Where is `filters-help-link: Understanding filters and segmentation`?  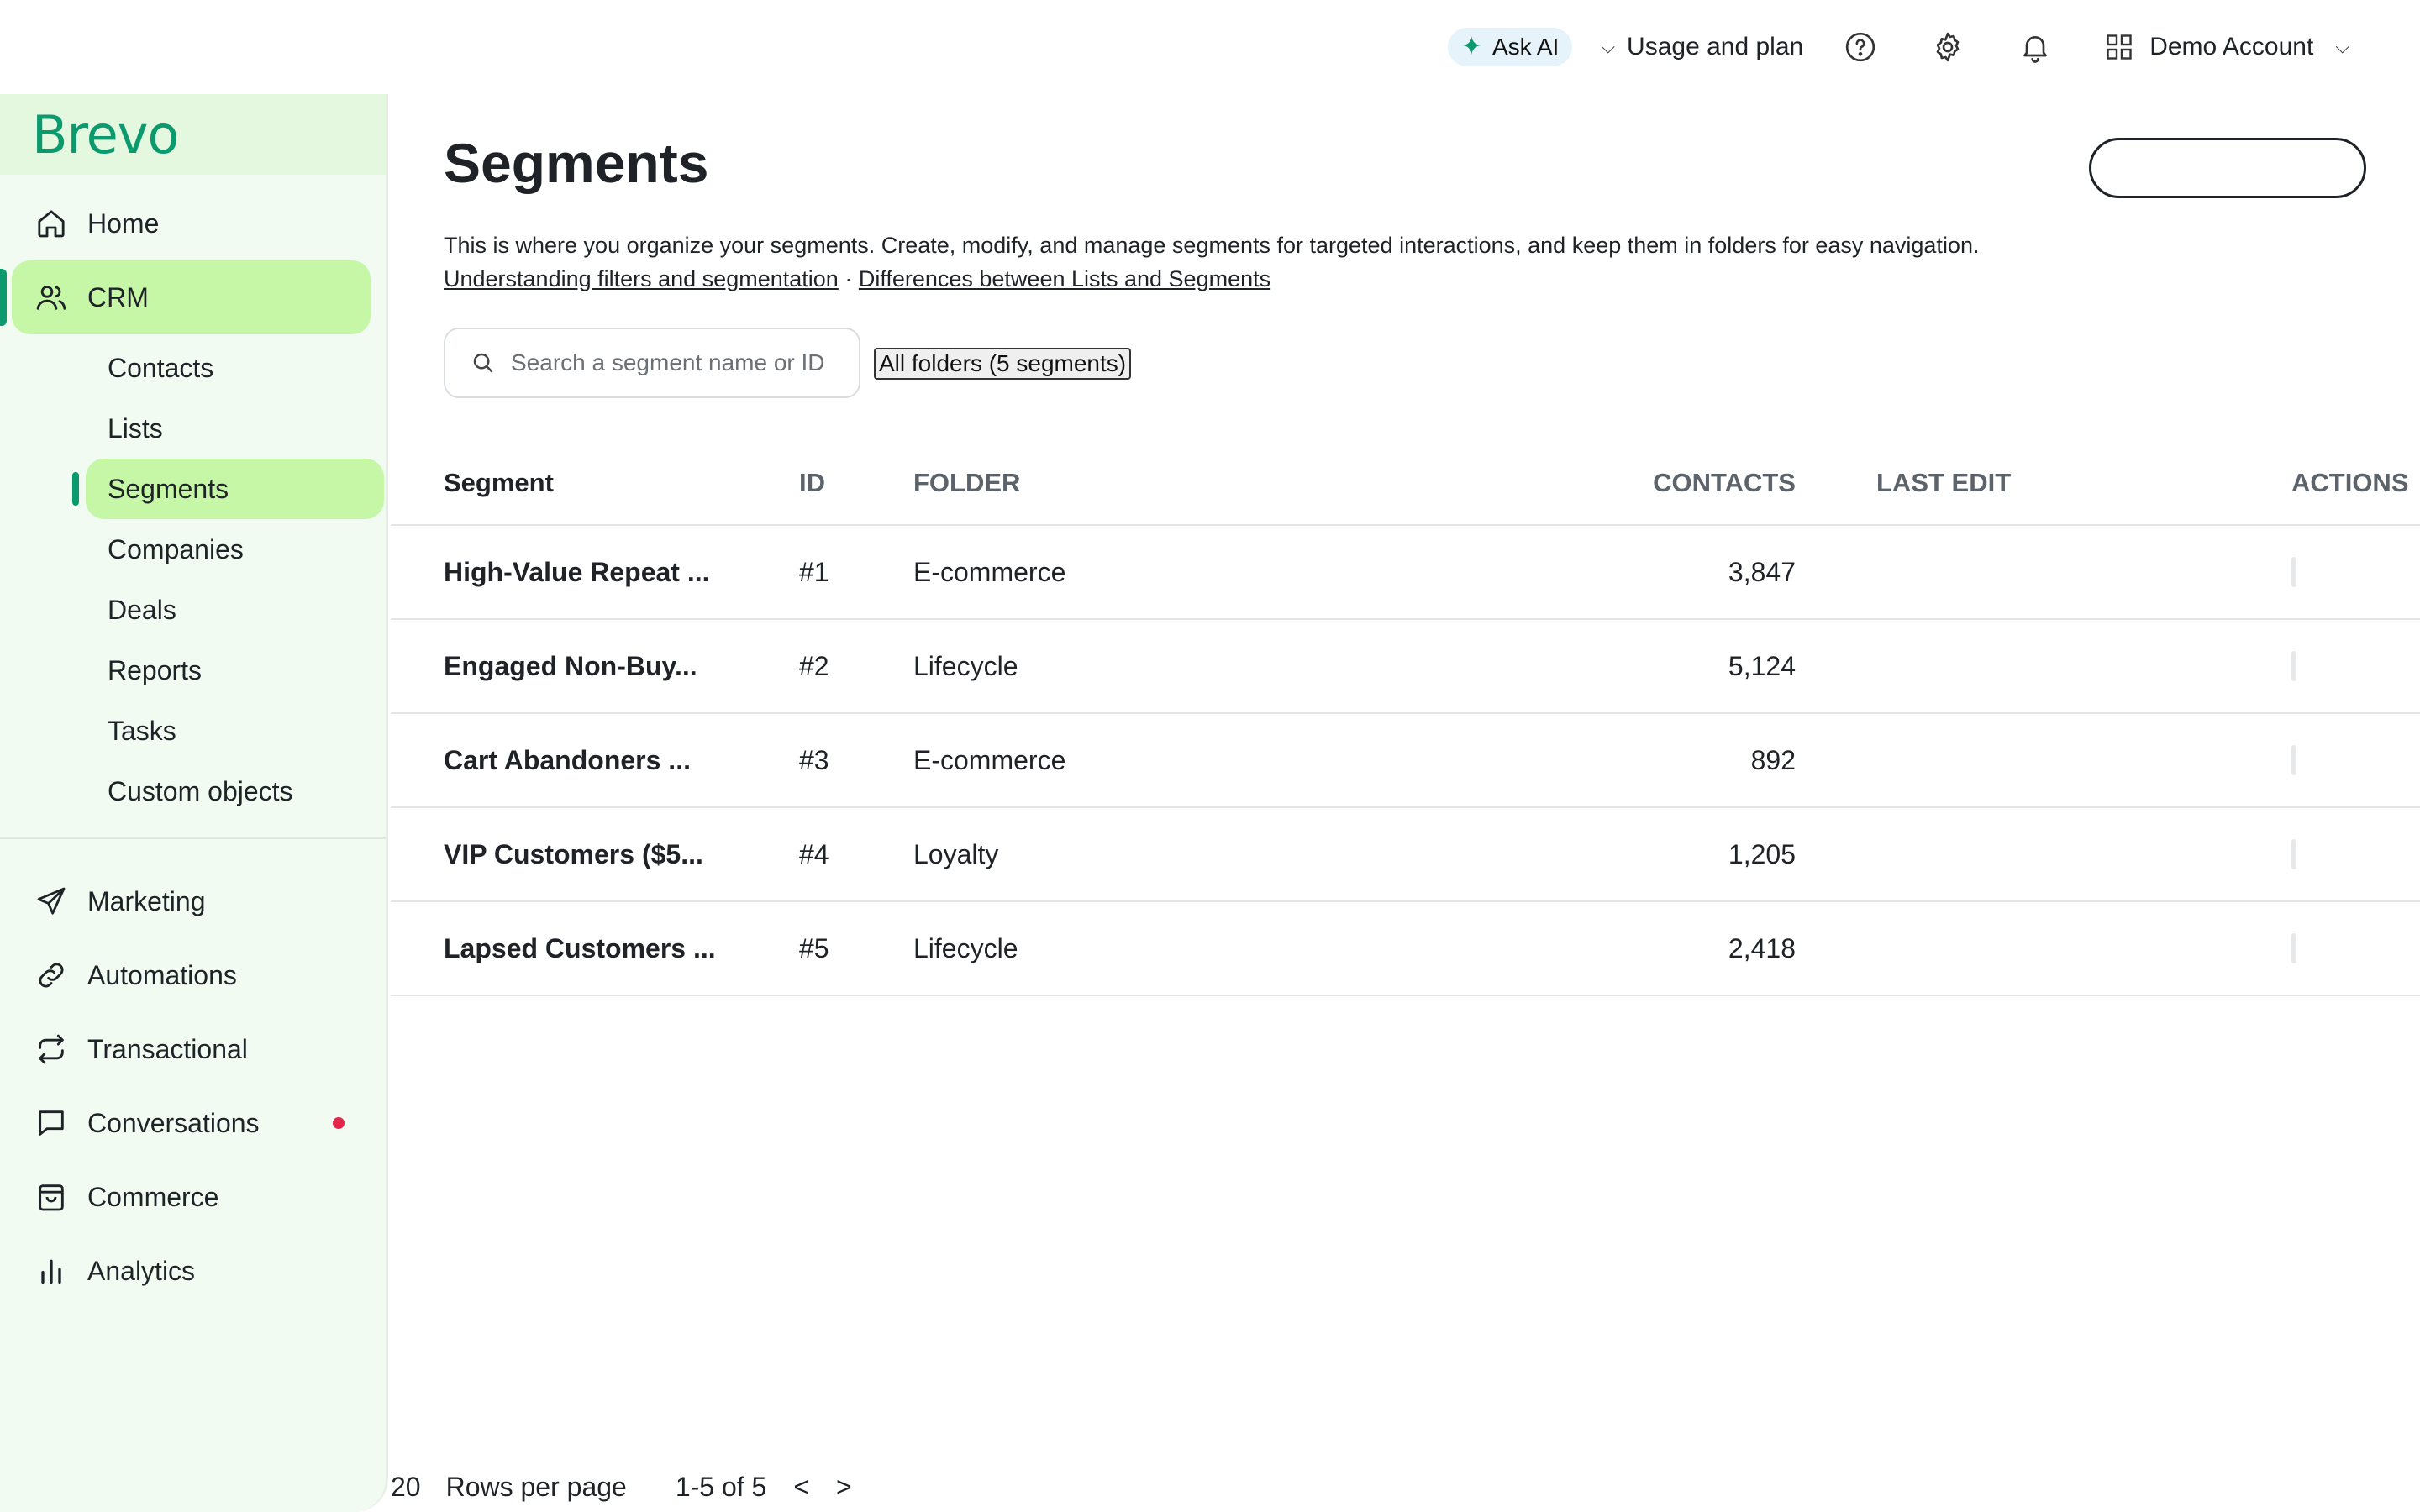 filters-help-link: Understanding filters and segmentation is located at coordinates (642, 278).